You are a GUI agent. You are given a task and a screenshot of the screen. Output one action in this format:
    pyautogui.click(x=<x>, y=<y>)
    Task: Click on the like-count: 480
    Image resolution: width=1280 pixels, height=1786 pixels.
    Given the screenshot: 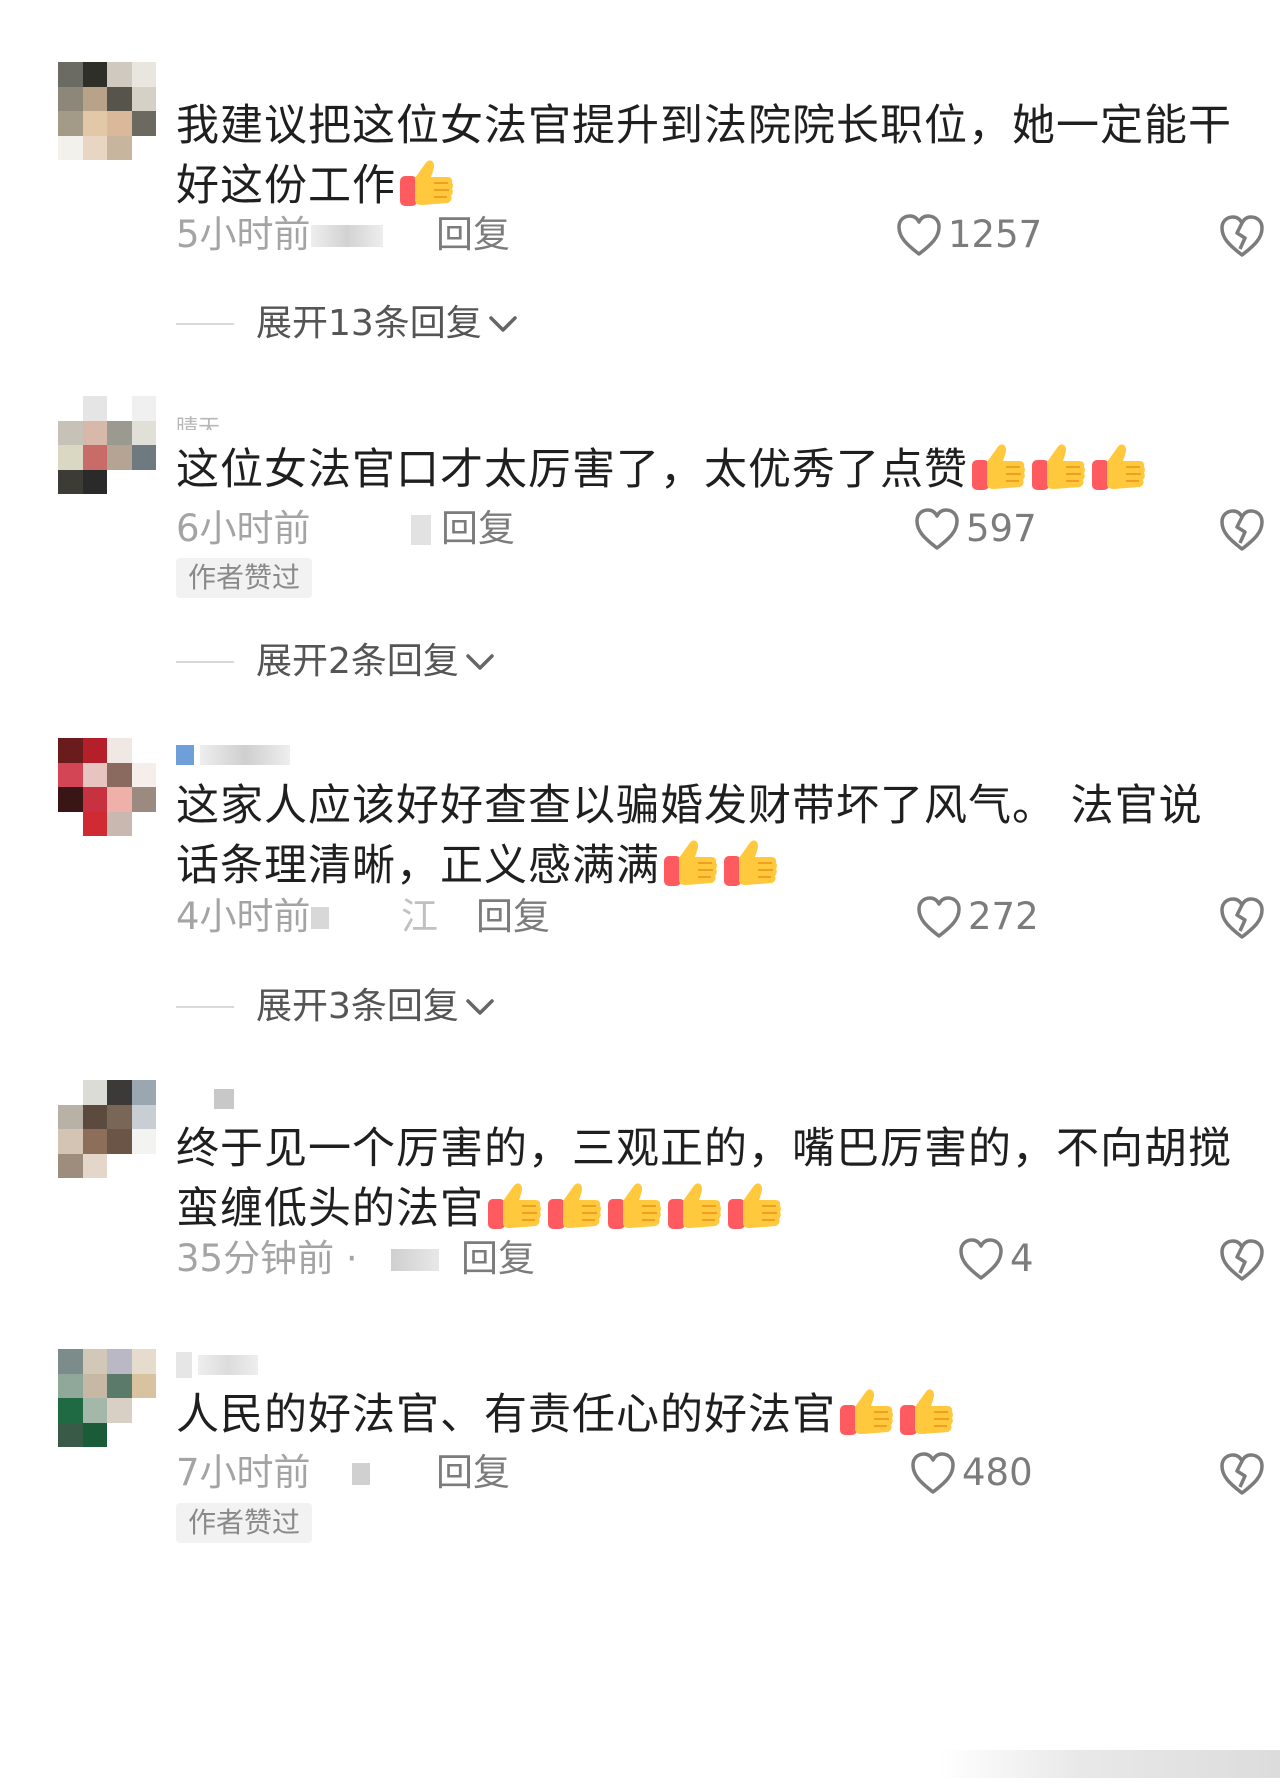 What is the action you would take?
    pyautogui.click(x=997, y=1472)
    